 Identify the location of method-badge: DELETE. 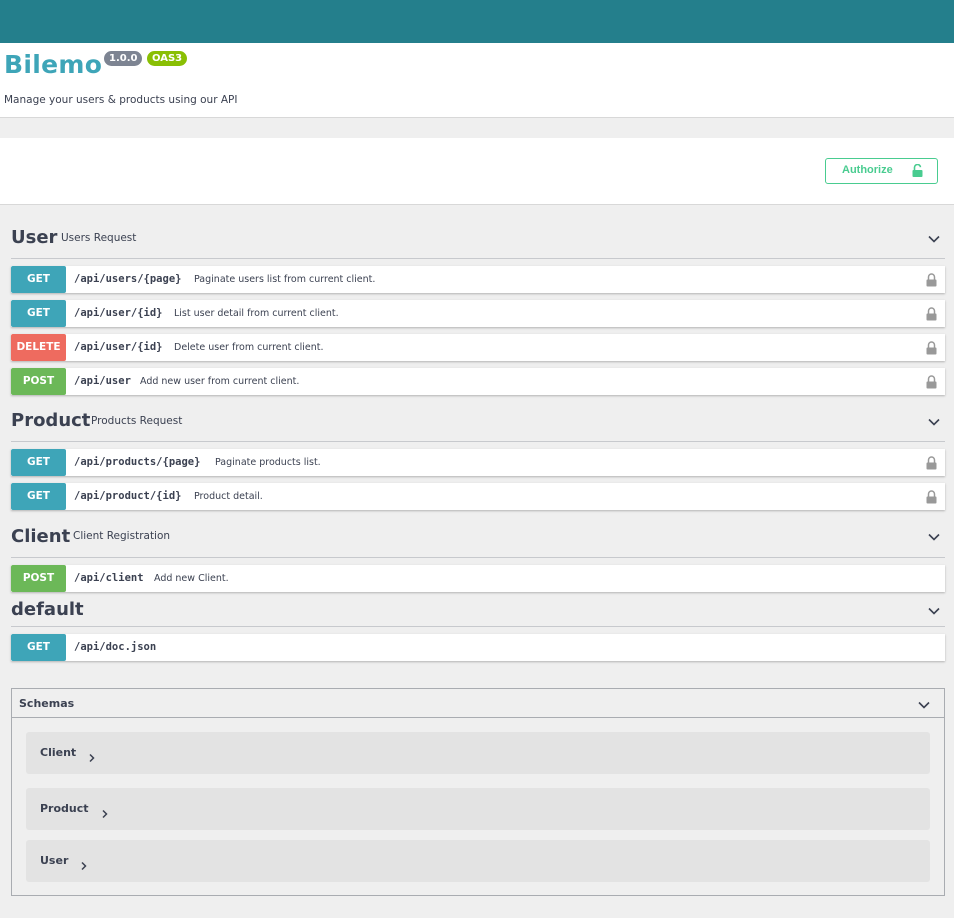
(38, 347).